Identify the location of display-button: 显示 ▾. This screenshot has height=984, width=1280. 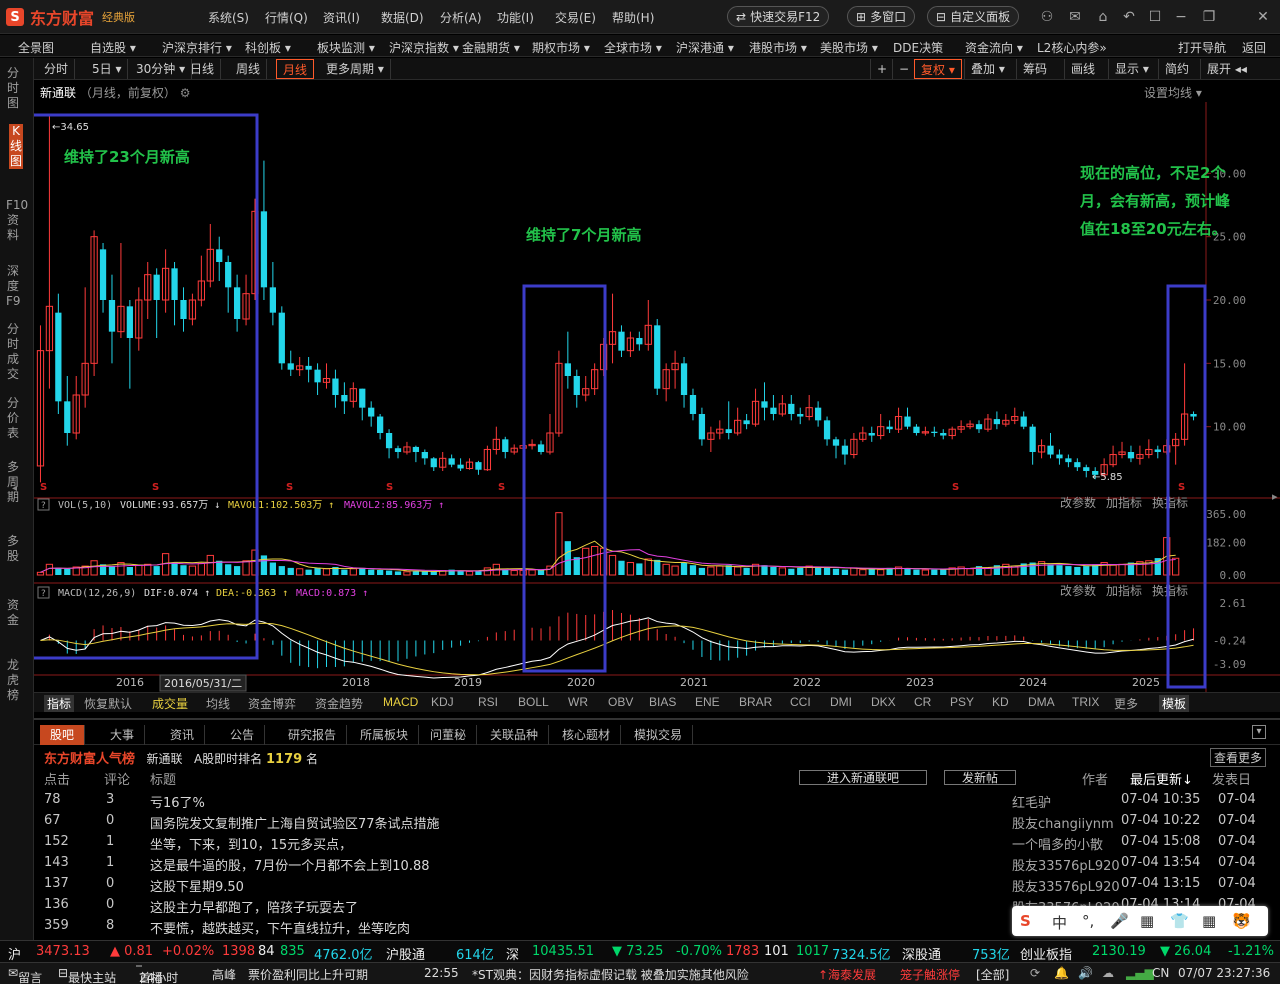
(1131, 69).